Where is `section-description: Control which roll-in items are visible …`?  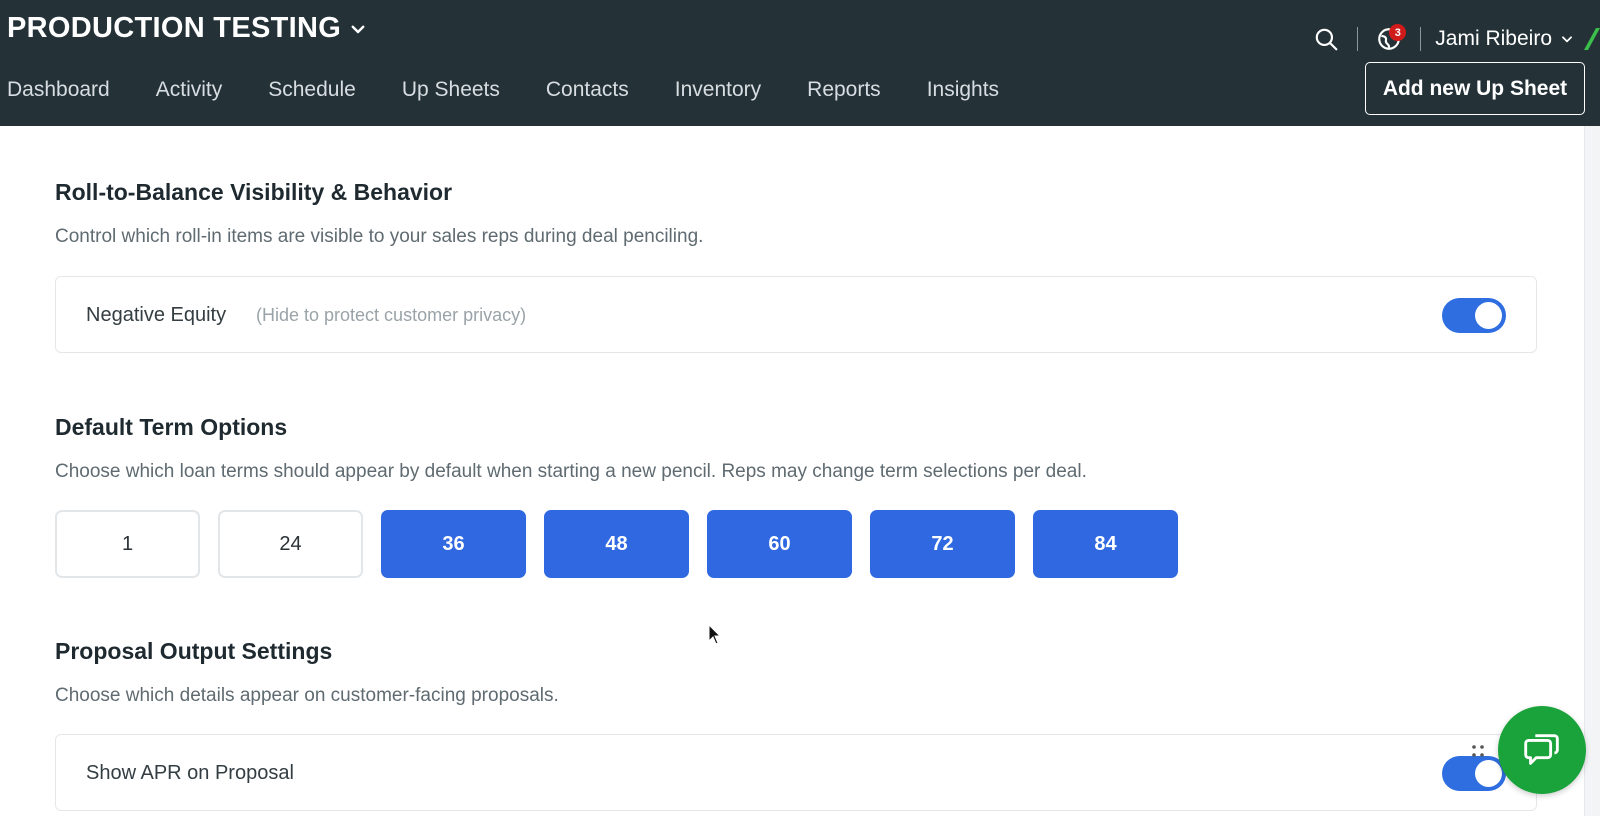 section-description: Control which roll-in items are visible … is located at coordinates (379, 236).